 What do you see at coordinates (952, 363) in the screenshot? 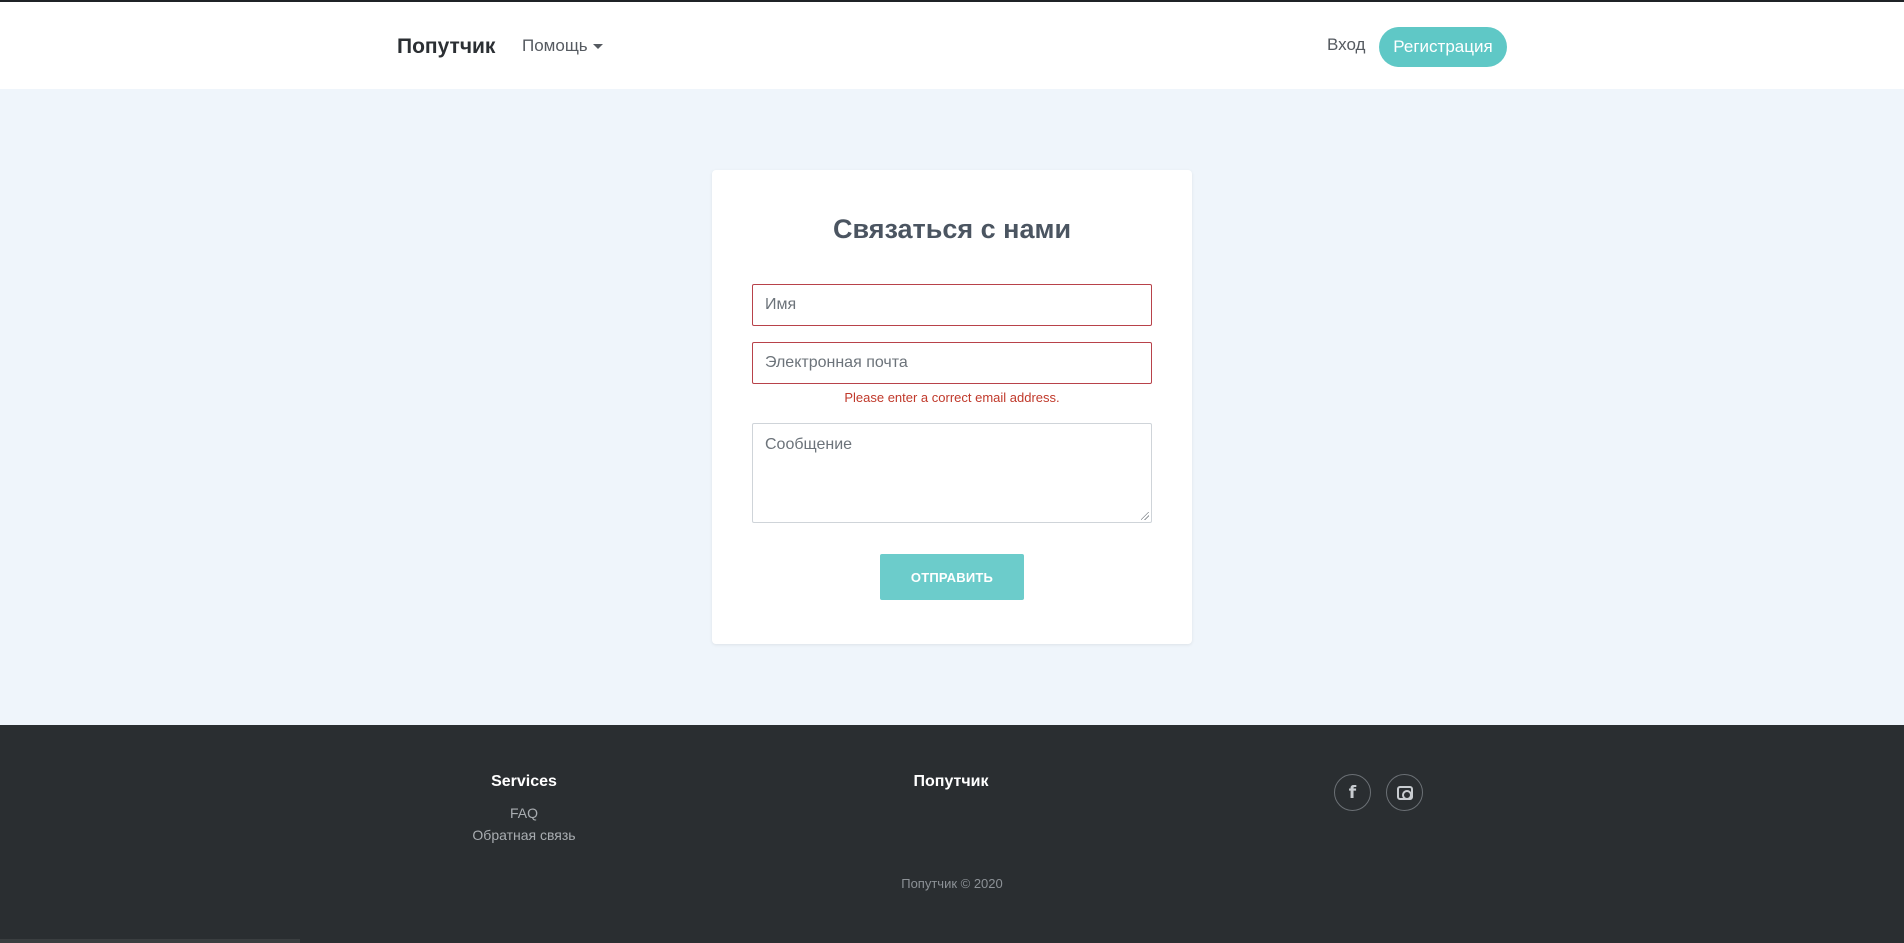
I see `email-input: Электронная почта` at bounding box center [952, 363].